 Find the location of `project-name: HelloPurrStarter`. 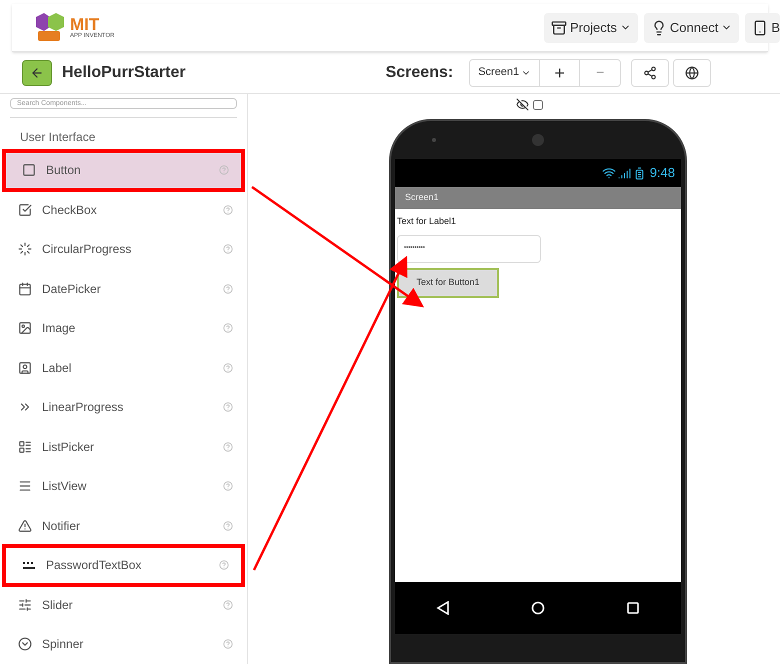

project-name: HelloPurrStarter is located at coordinates (124, 72).